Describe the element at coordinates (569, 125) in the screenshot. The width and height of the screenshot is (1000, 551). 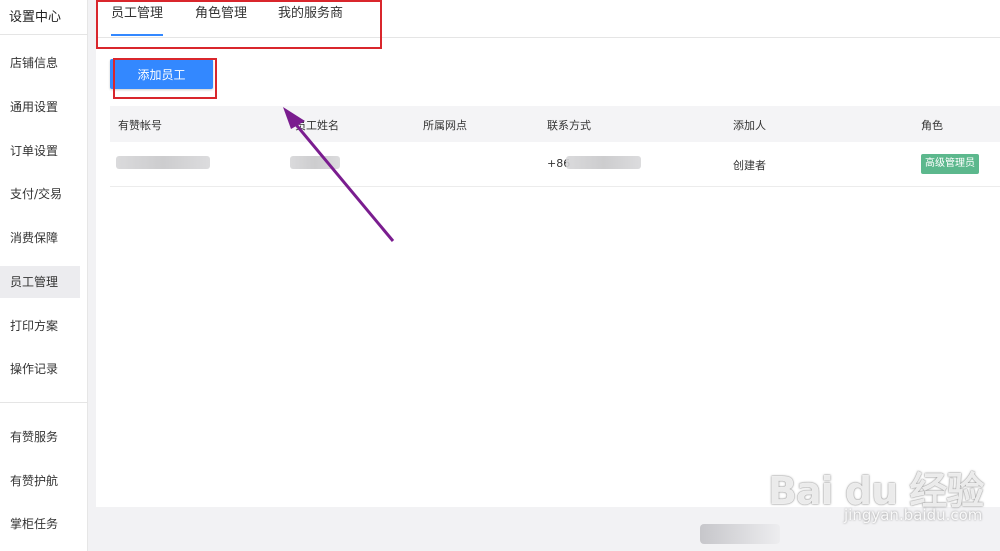
I see `column-header-contact: 联系方式` at that location.